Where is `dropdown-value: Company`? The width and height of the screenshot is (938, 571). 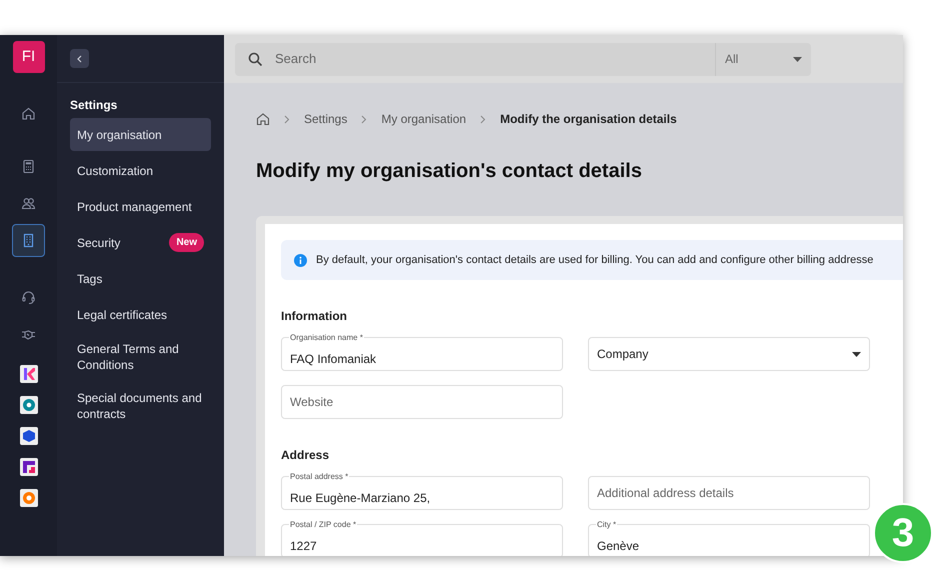 dropdown-value: Company is located at coordinates (623, 354).